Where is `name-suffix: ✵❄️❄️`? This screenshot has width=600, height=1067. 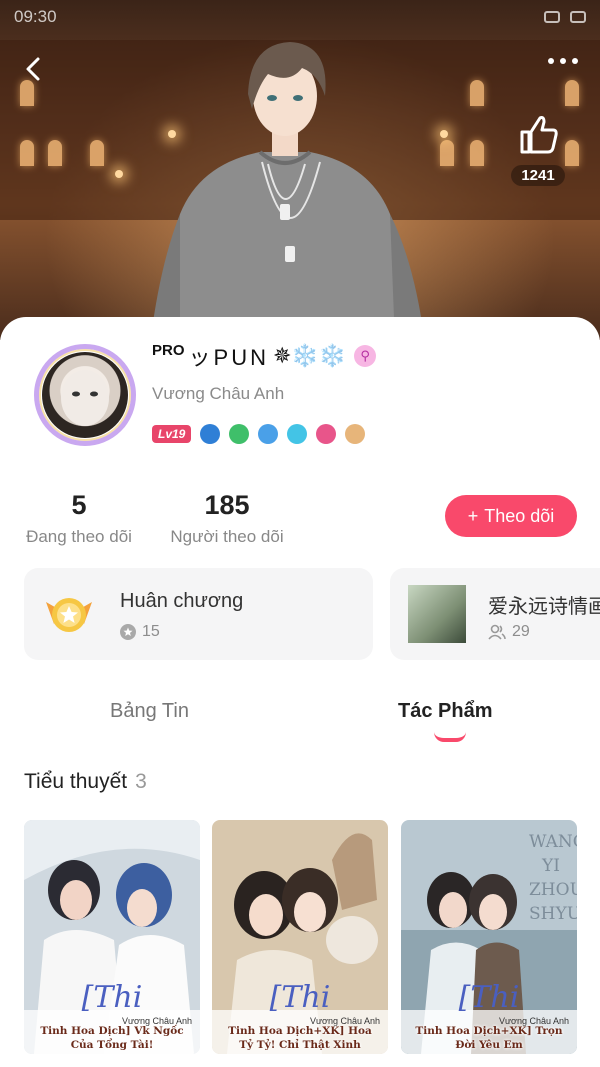 name-suffix: ✵❄️❄️ is located at coordinates (309, 355).